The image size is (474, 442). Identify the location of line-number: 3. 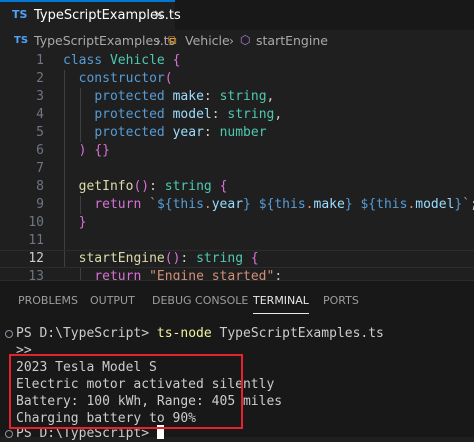
(40, 96).